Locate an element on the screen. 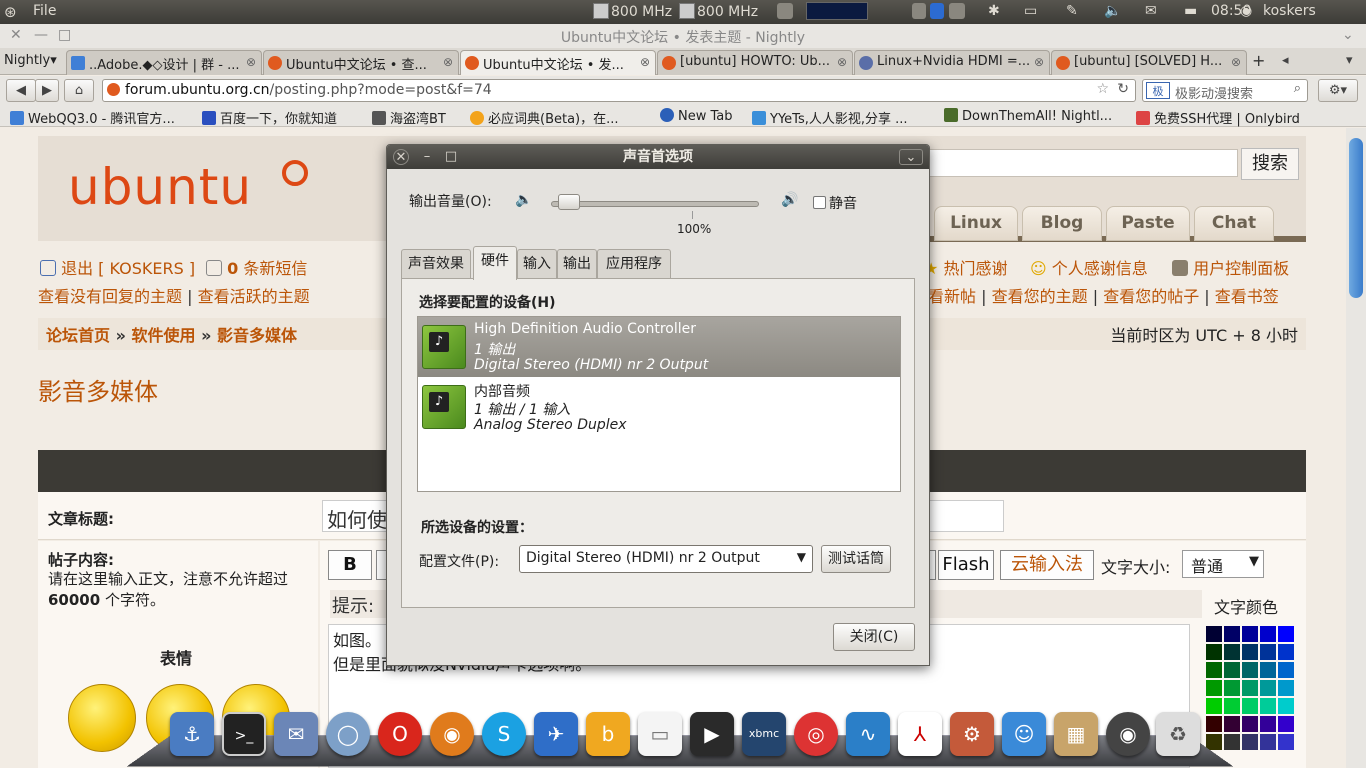  xbmc-icon: xbmc is located at coordinates (764, 734).